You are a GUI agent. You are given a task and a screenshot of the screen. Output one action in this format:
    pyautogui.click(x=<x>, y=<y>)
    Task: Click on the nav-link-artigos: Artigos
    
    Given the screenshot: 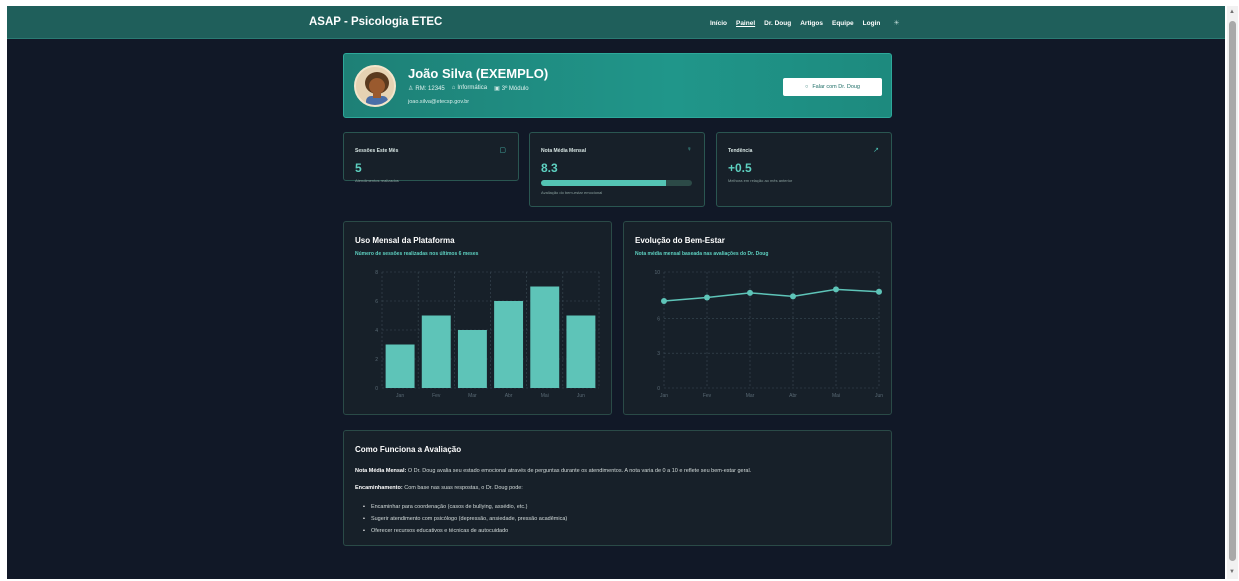 What is the action you would take?
    pyautogui.click(x=811, y=23)
    